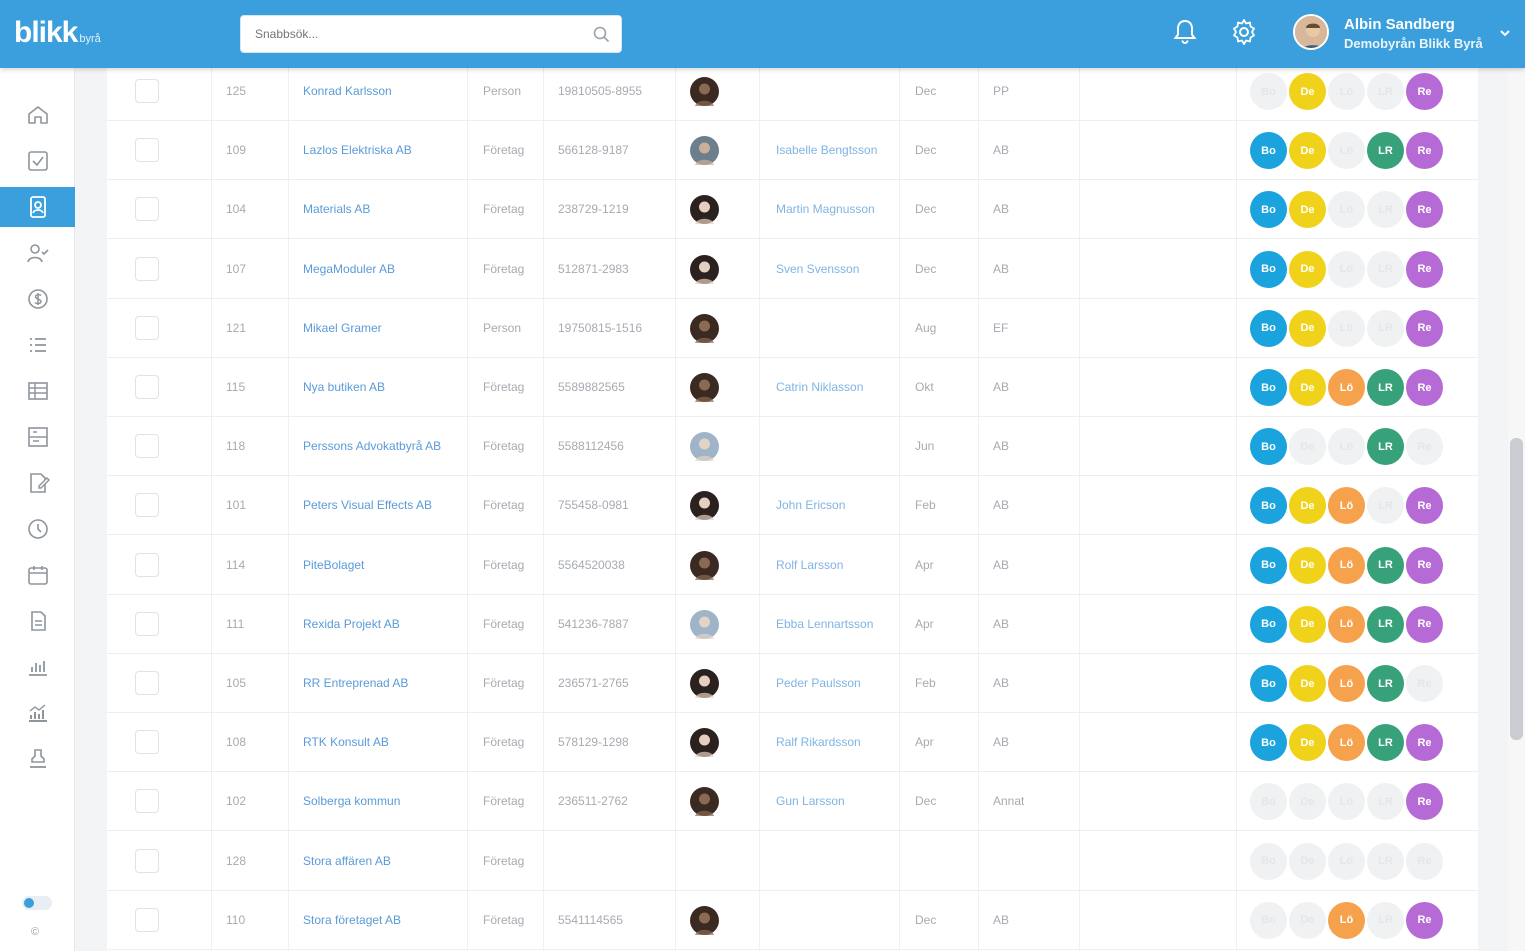  Describe the element at coordinates (383, 624) in the screenshot. I see `customer-name-link: Rexida Projekt AB` at that location.